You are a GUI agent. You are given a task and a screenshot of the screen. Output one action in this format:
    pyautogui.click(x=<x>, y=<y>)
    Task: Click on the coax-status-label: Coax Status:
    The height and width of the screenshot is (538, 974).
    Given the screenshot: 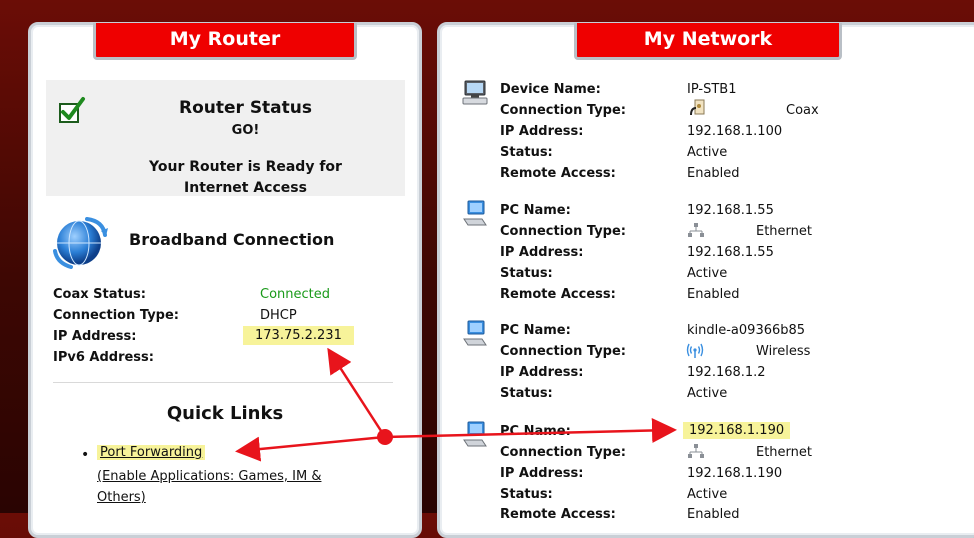 What is the action you would take?
    pyautogui.click(x=99, y=294)
    